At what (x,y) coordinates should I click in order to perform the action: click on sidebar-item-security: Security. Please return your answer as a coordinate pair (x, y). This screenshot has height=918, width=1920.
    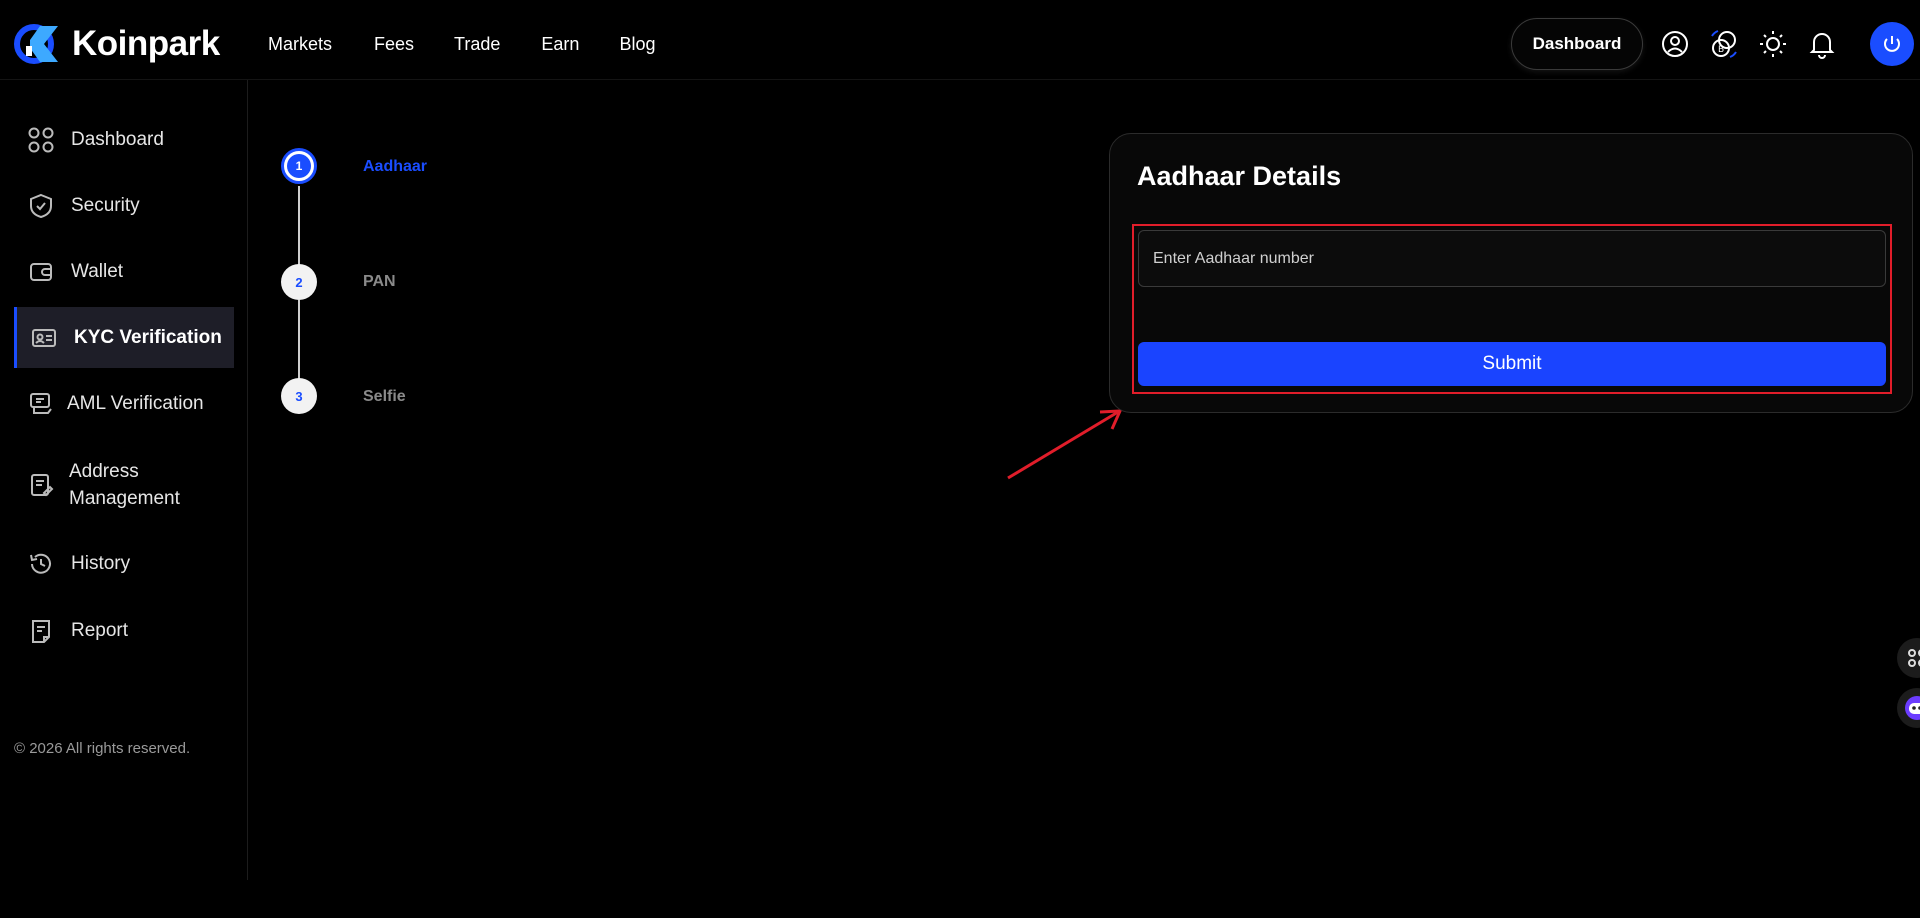
    Looking at the image, I should click on (124, 206).